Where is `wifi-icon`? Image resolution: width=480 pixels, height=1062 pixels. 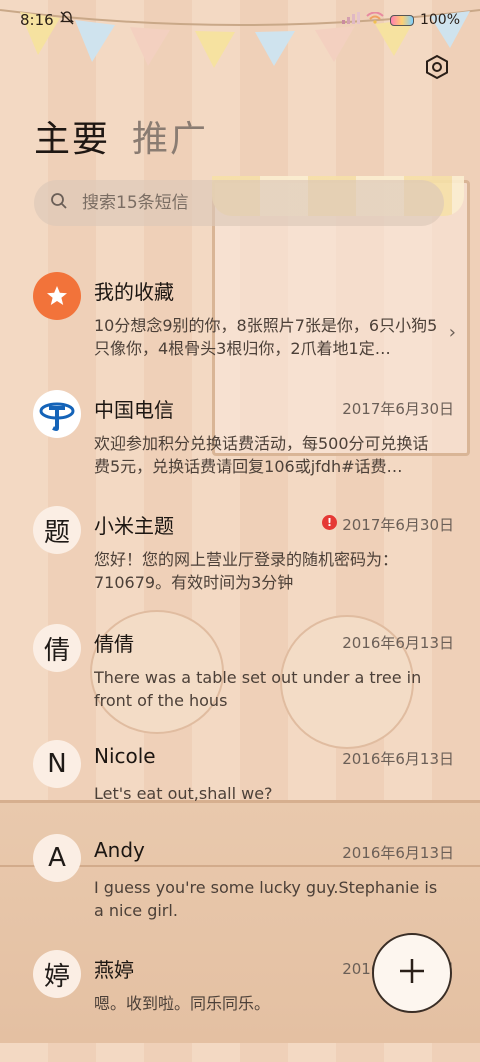 wifi-icon is located at coordinates (375, 19).